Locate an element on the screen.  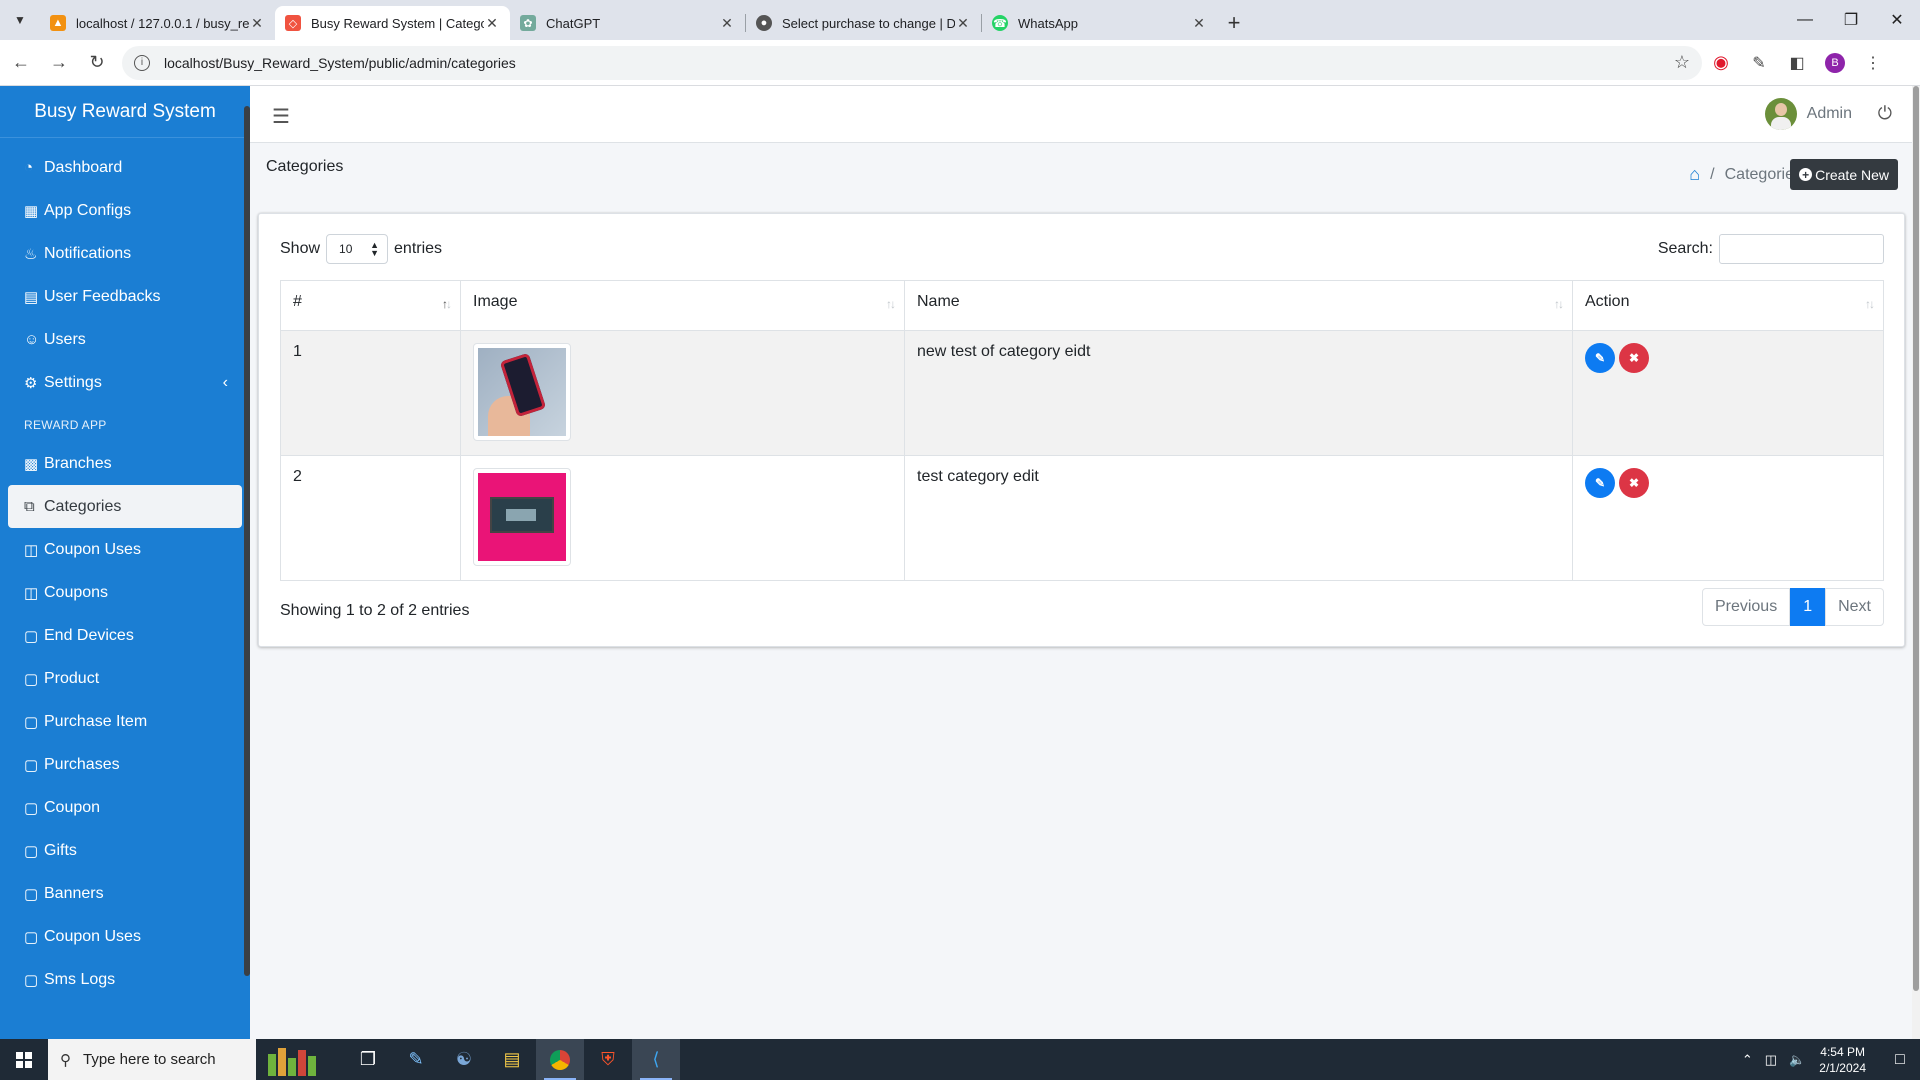
sidebar-item-categories: ⧉ Categories is located at coordinates (125, 506).